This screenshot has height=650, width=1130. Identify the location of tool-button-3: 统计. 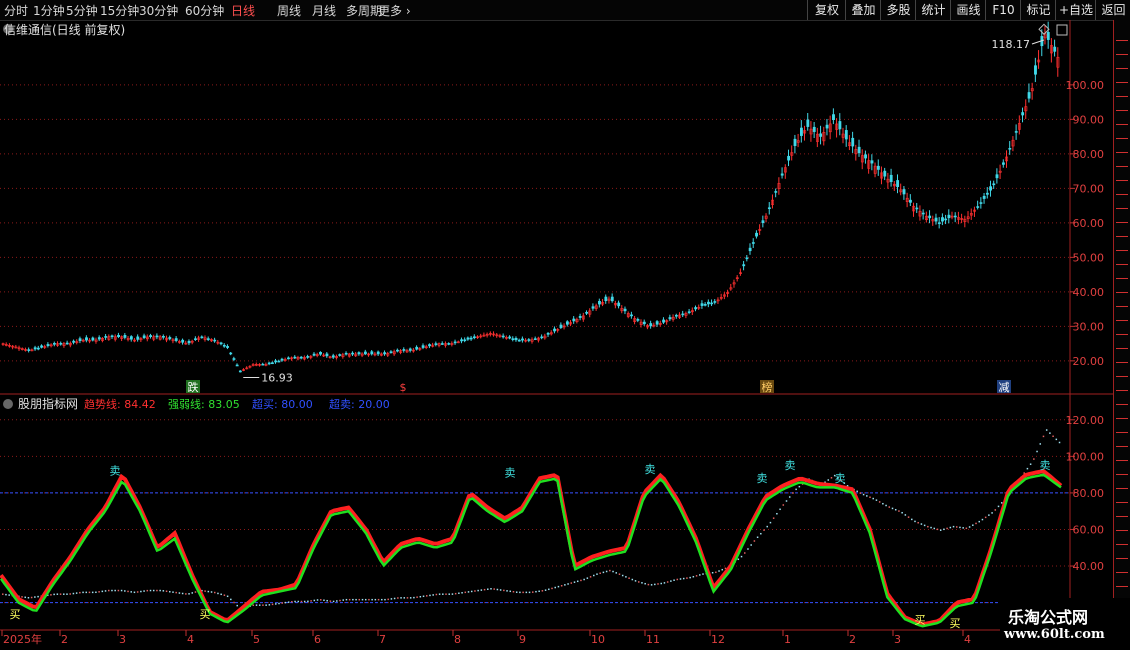
(933, 10).